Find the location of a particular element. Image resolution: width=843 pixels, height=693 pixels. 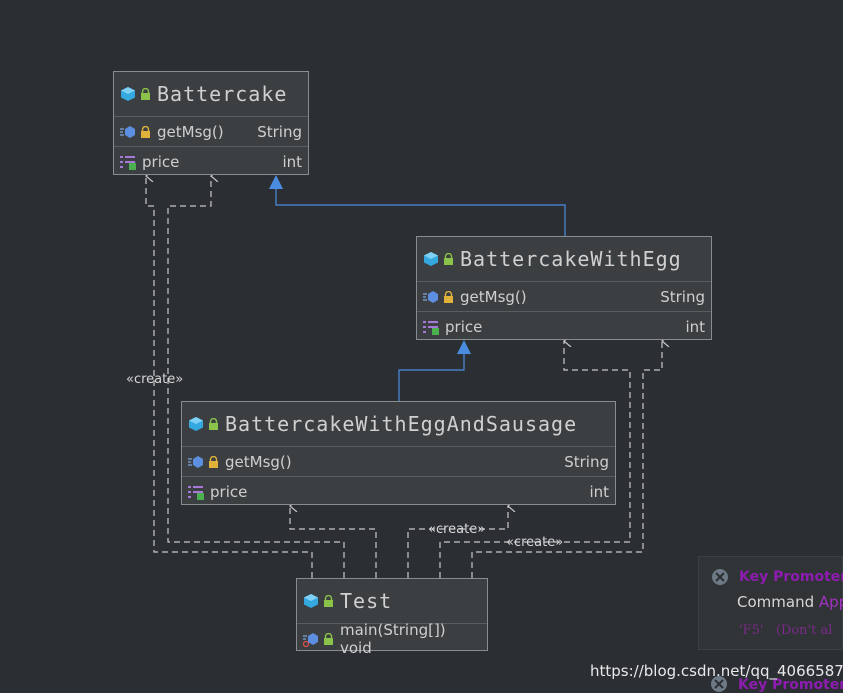

inheritance-sausage-to-with-egg is located at coordinates (434, 370).